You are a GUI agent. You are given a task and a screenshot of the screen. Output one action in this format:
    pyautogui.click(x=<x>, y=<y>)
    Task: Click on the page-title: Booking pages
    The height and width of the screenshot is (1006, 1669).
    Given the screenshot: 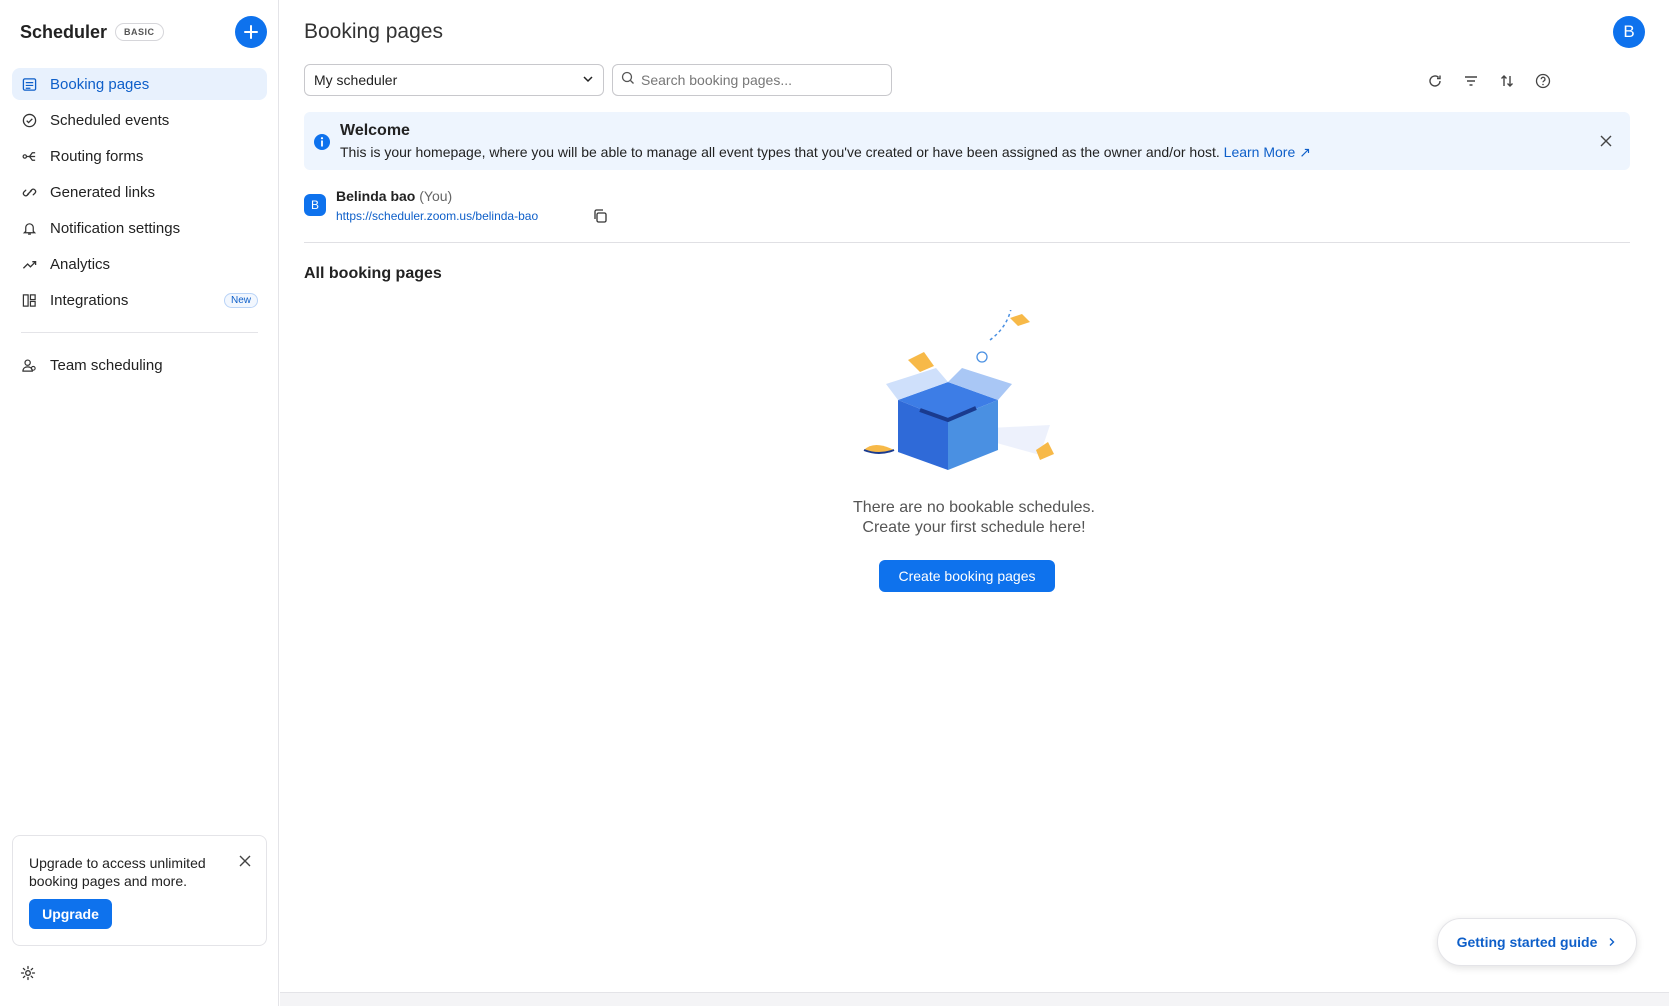 What is the action you would take?
    pyautogui.click(x=373, y=31)
    